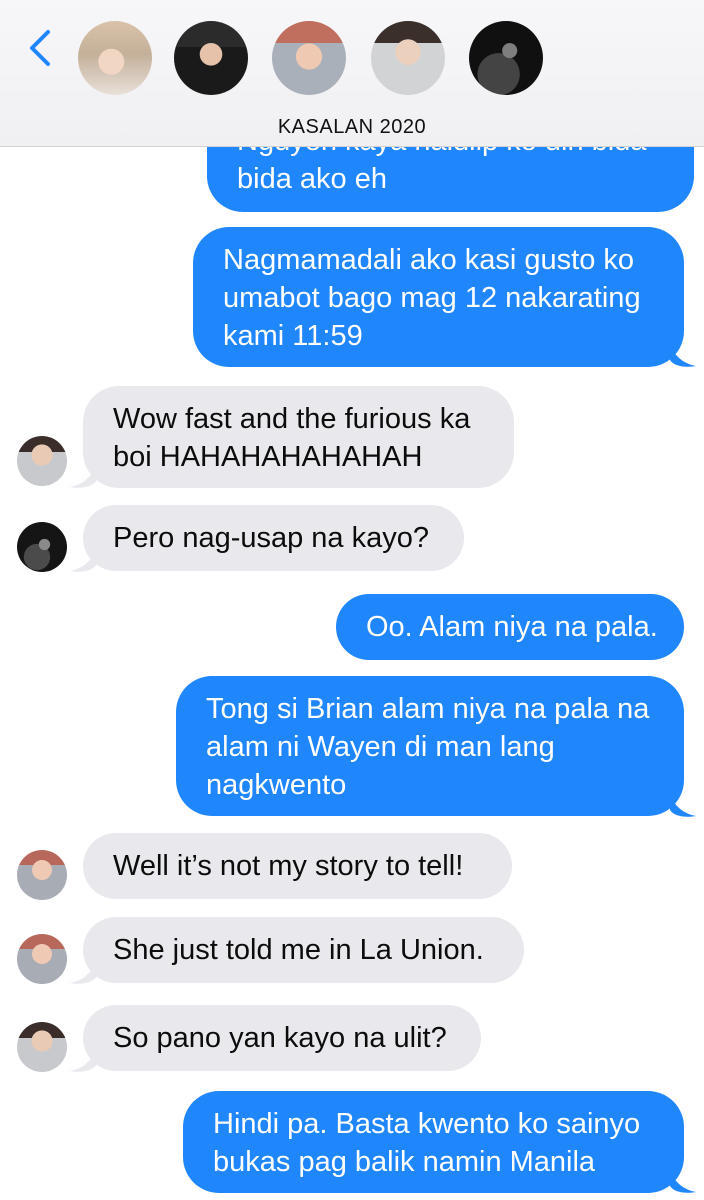 This screenshot has width=704, height=1200. What do you see at coordinates (268, 457) in the screenshot?
I see `message-line: boi HAHAHAHAHAHAH` at bounding box center [268, 457].